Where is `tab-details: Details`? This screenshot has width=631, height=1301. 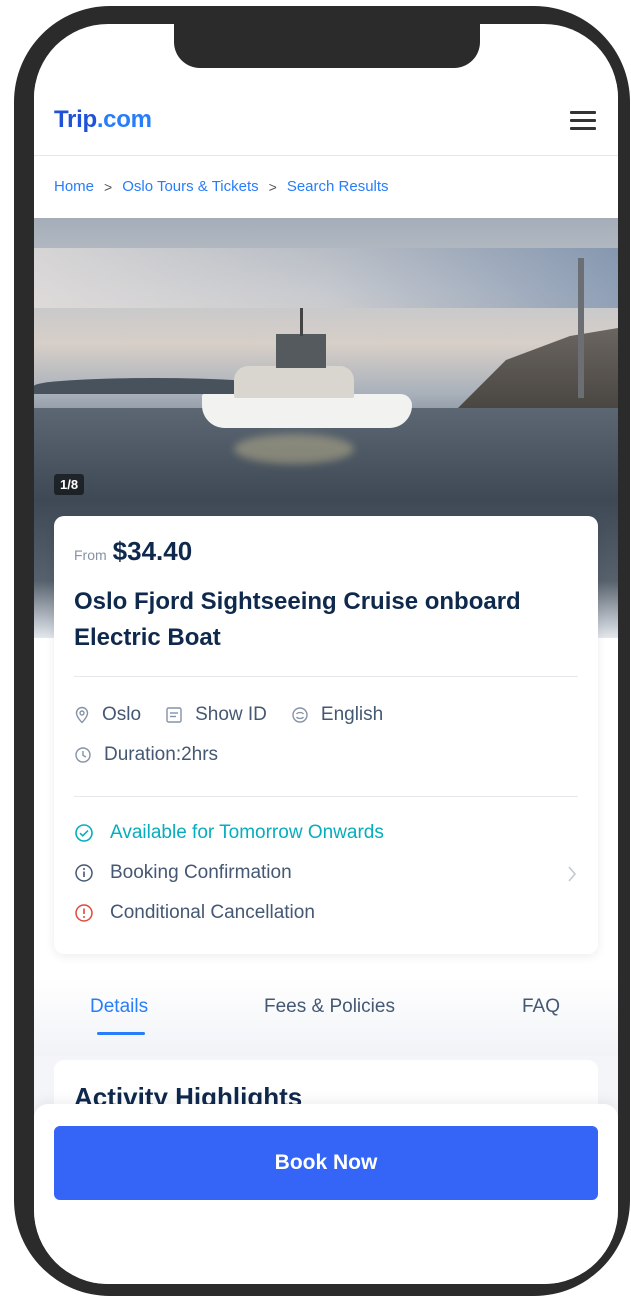
tab-details: Details is located at coordinates (119, 1007).